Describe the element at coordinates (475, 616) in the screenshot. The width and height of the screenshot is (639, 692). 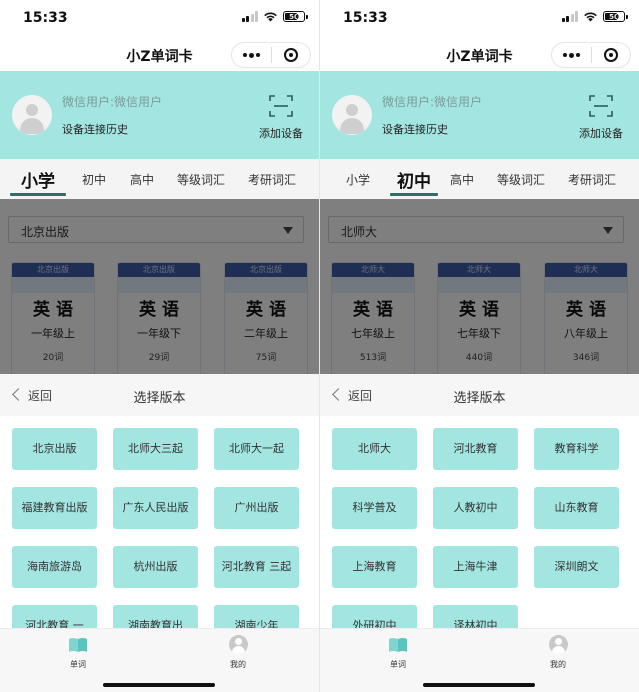
I see `edition-option: 译林初中` at that location.